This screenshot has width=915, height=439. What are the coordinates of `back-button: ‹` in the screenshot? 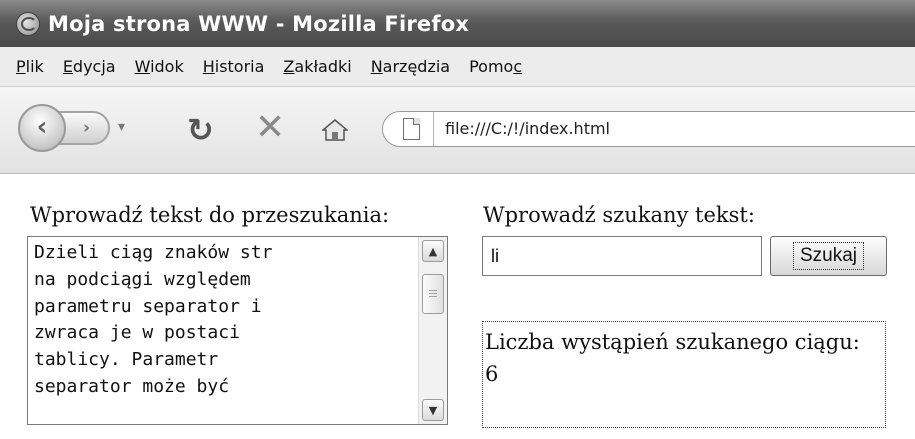 It's located at (42, 128).